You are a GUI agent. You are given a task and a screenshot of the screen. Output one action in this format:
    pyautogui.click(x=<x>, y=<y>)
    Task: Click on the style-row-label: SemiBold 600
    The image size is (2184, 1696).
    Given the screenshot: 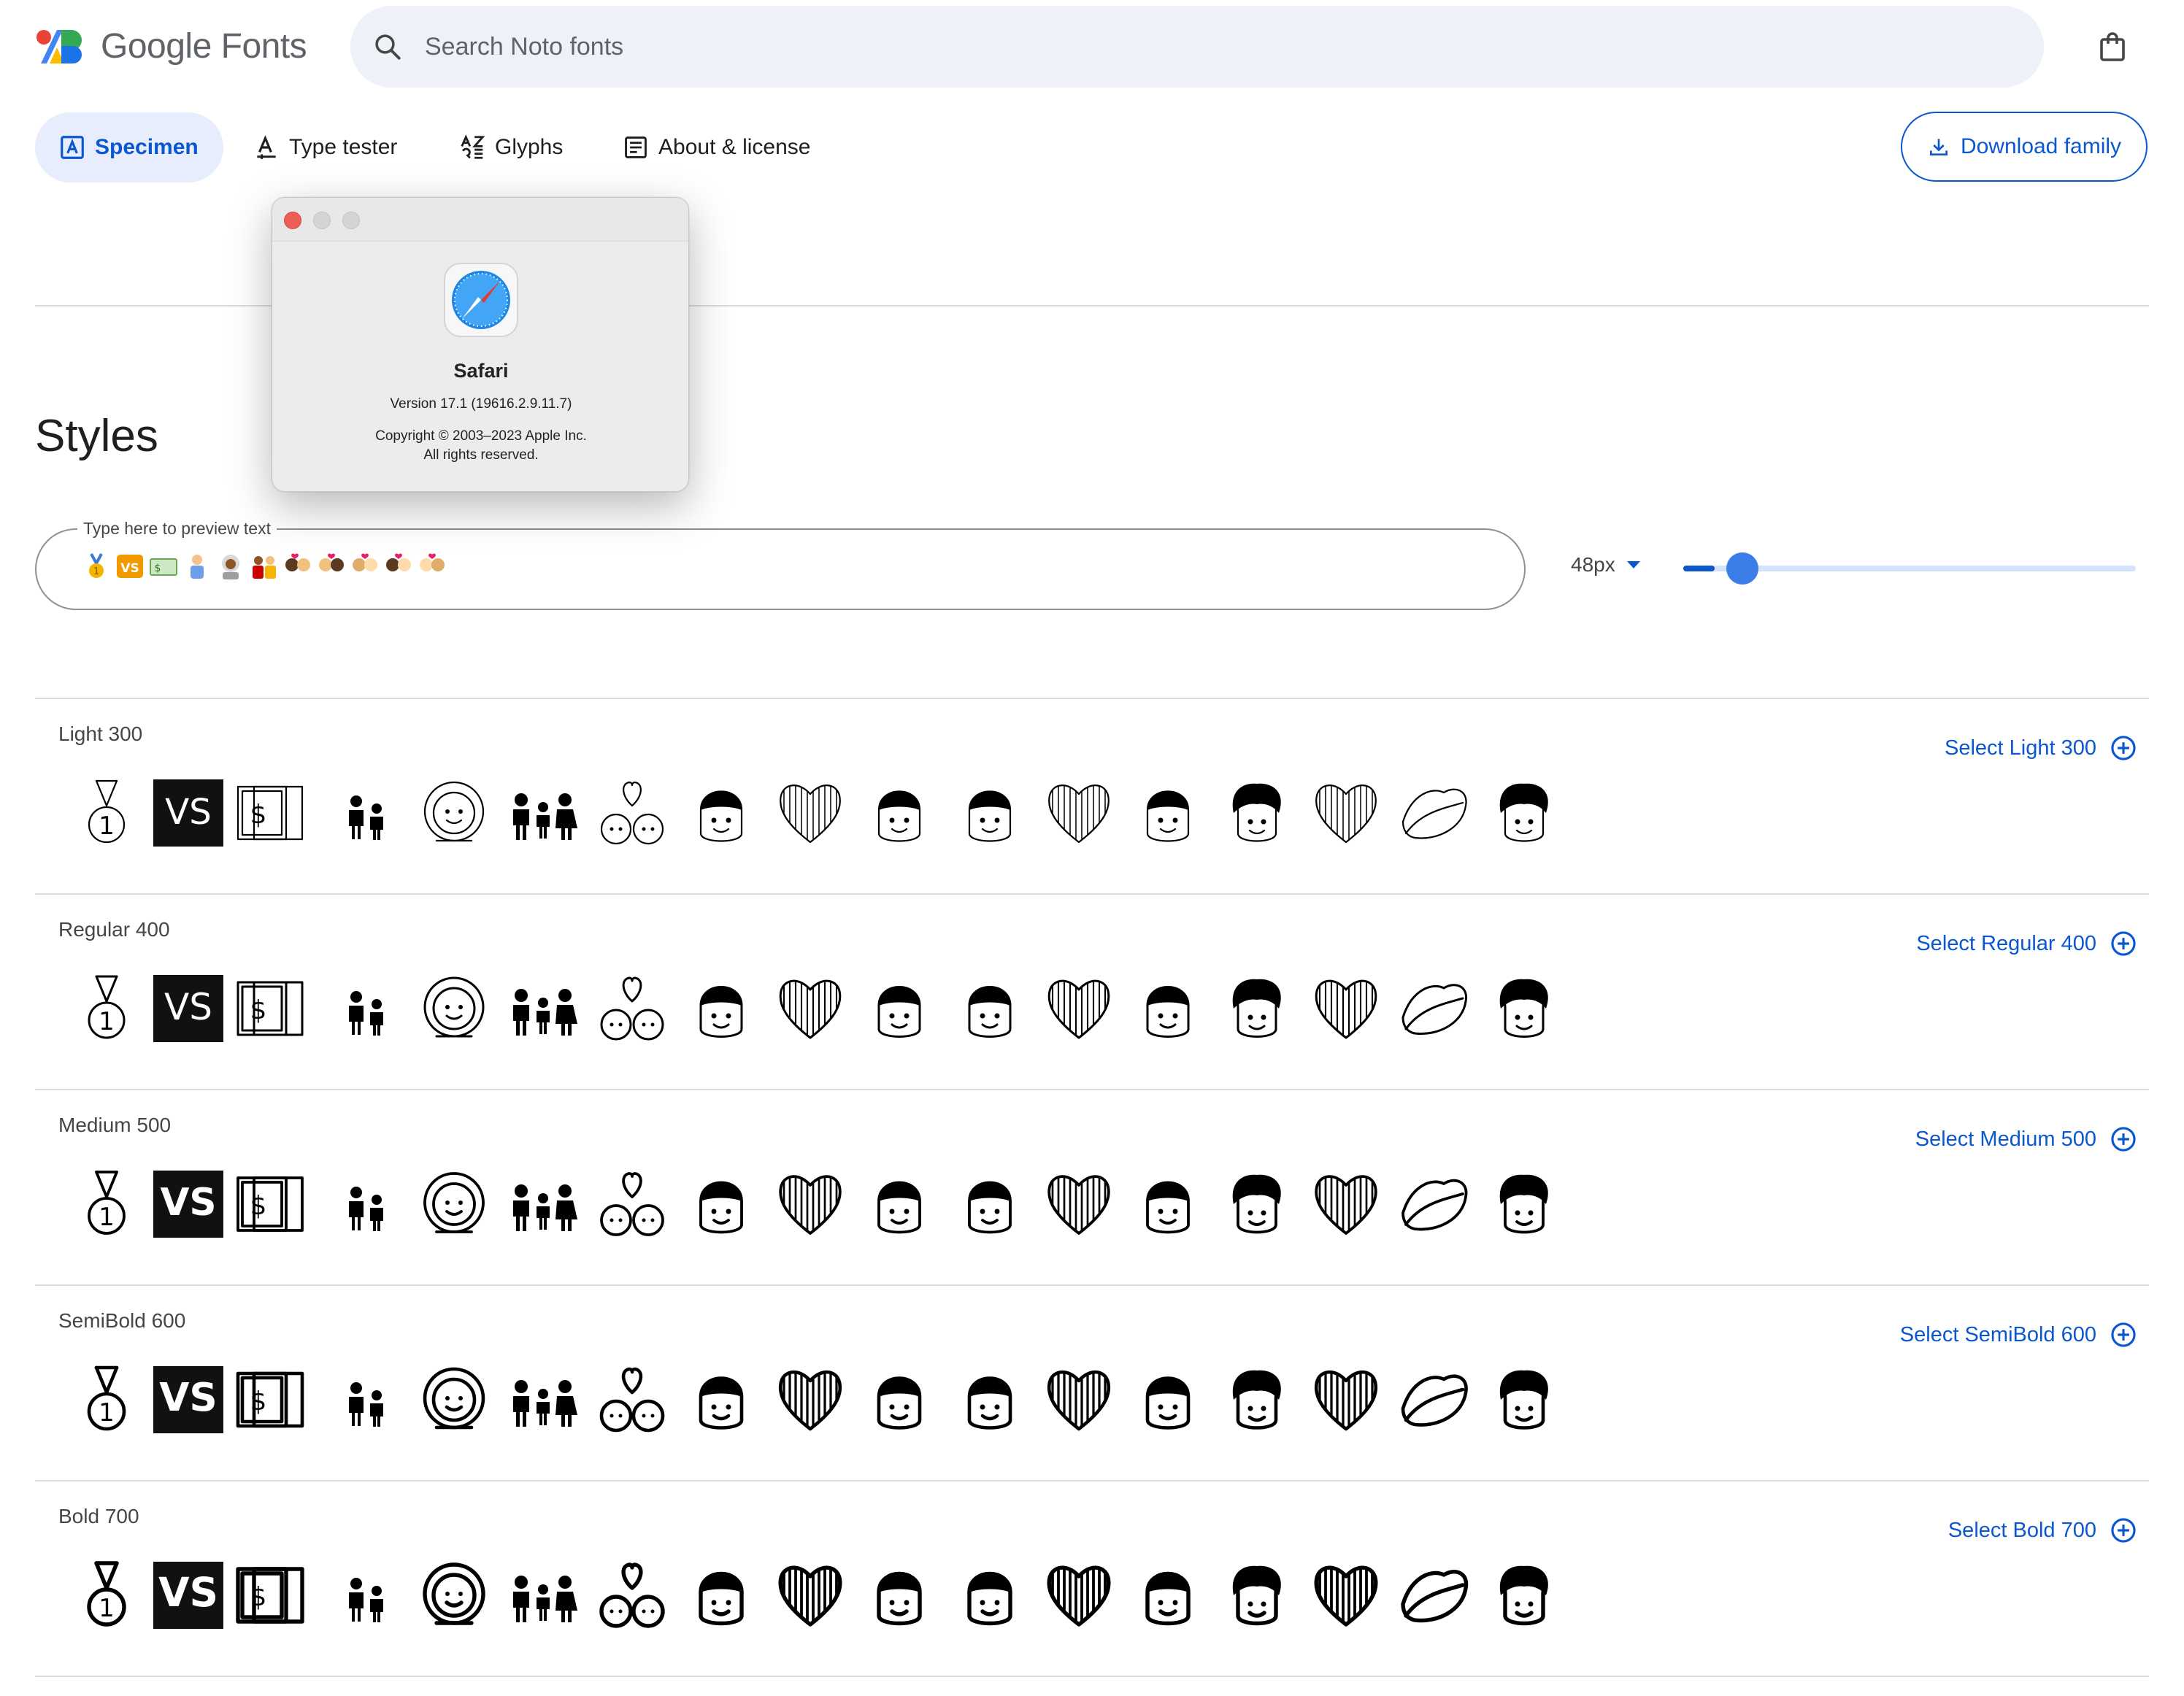 What is the action you would take?
    pyautogui.click(x=122, y=1320)
    